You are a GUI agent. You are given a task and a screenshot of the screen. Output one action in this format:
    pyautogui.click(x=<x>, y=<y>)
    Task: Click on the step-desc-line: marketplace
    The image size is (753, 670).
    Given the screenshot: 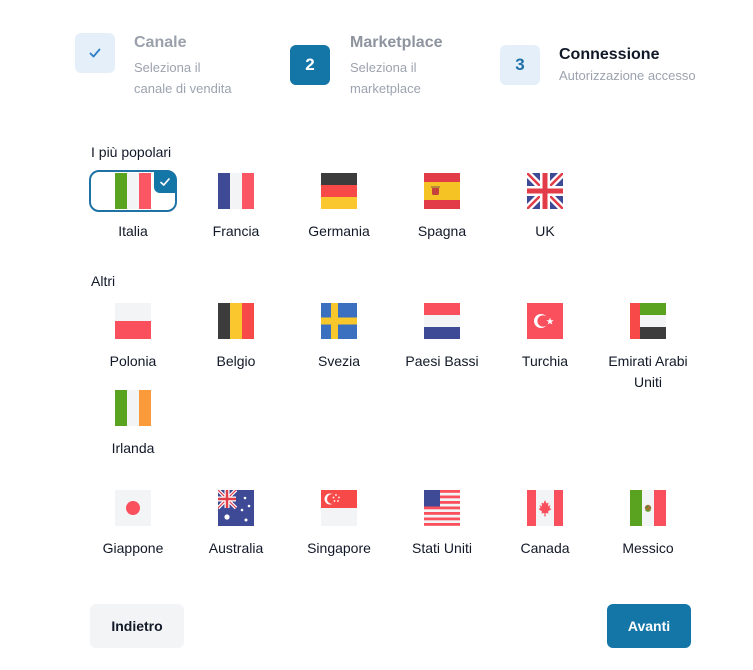 What is the action you would take?
    pyautogui.click(x=385, y=88)
    